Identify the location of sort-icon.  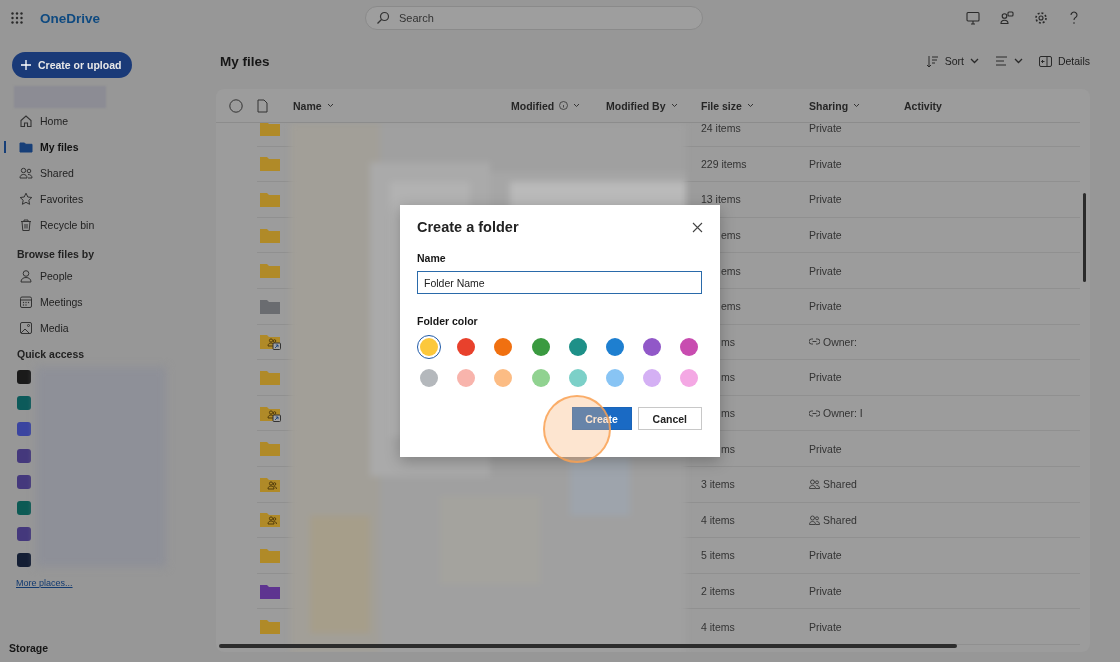
(932, 61).